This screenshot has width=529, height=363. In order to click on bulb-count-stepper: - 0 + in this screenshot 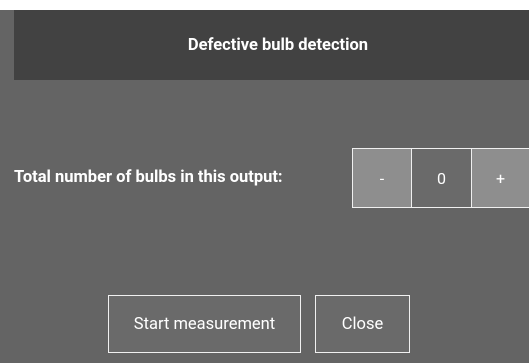, I will do `click(440, 178)`.